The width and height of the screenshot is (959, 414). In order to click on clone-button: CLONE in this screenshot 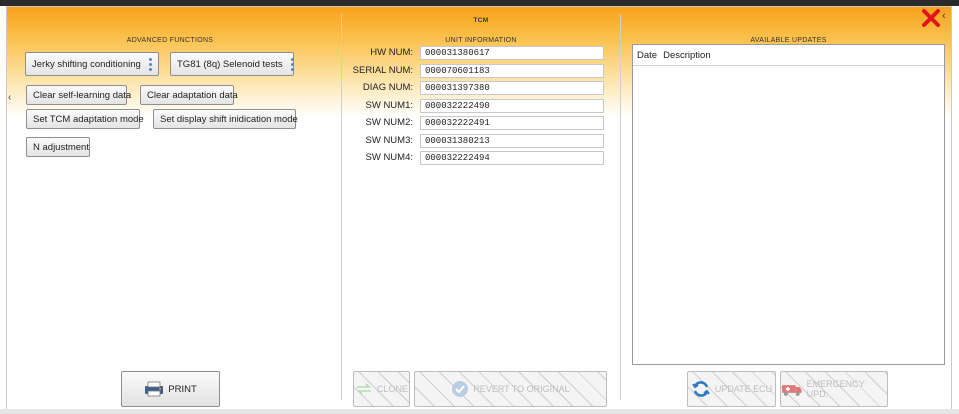, I will do `click(381, 389)`.